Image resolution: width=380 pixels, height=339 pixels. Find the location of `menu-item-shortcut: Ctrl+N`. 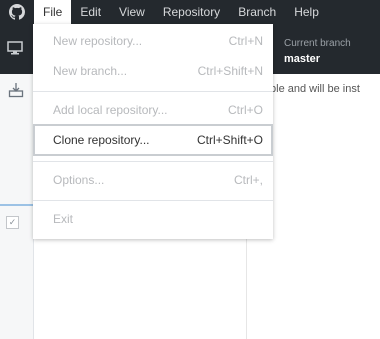

menu-item-shortcut: Ctrl+N is located at coordinates (245, 41).